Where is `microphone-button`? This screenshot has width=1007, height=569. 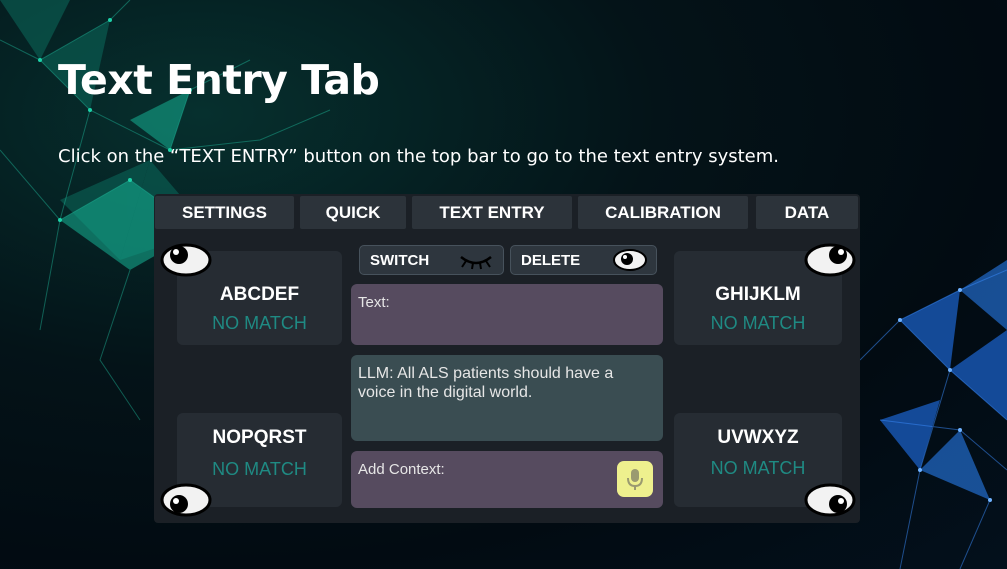
microphone-button is located at coordinates (635, 479).